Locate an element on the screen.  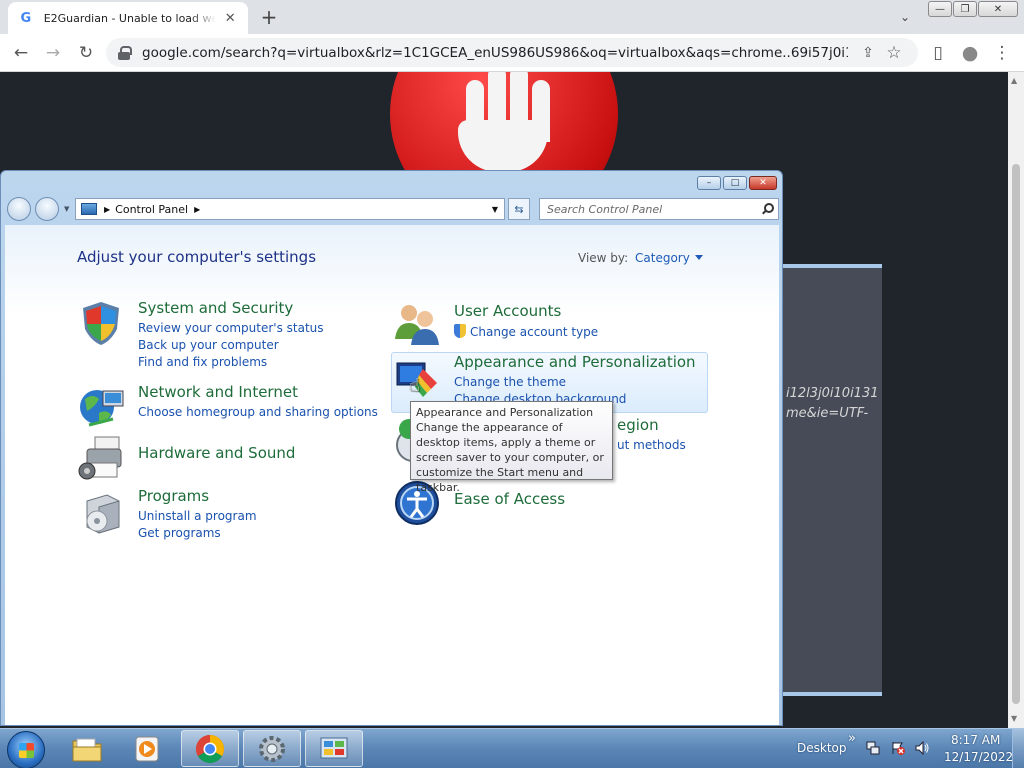
browser-menu-icon: ⋮ is located at coordinates (1002, 53).